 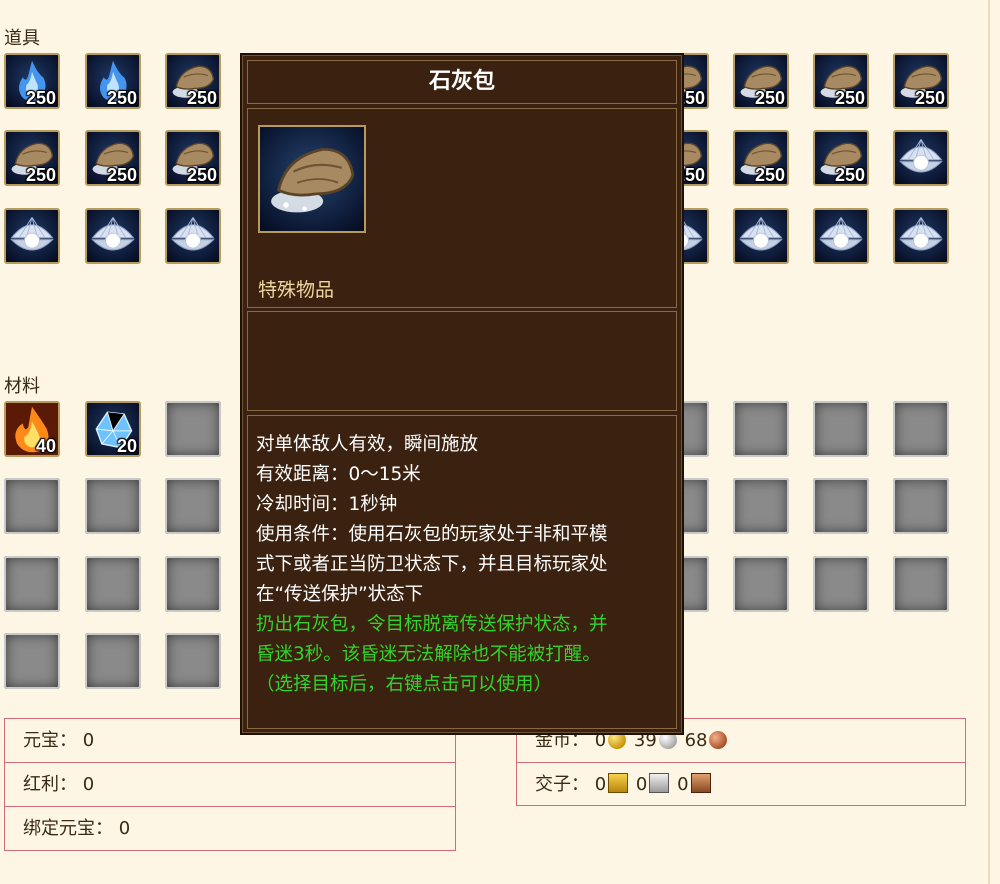 What do you see at coordinates (59, 784) in the screenshot?
I see `hongli-value: 红利： 0` at bounding box center [59, 784].